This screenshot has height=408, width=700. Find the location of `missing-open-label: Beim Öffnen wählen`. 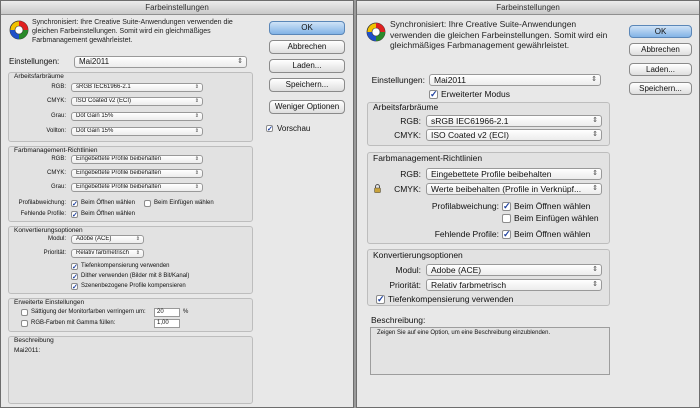

missing-open-label: Beim Öffnen wählen is located at coordinates (108, 214).